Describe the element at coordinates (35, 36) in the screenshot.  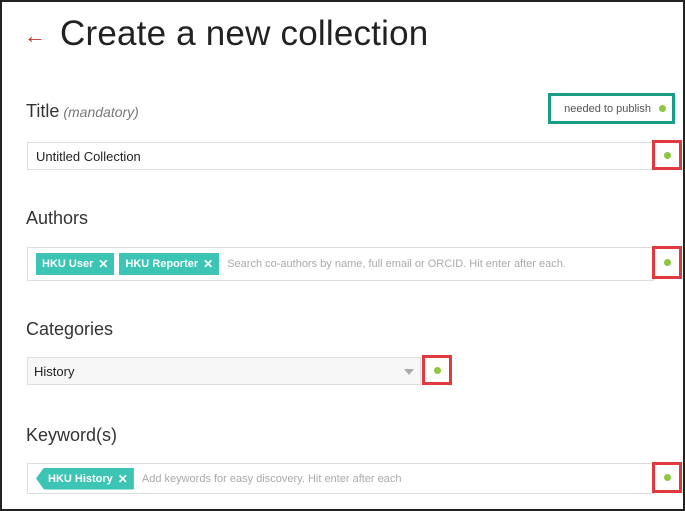
I see `left-arrow-icon: ←` at that location.